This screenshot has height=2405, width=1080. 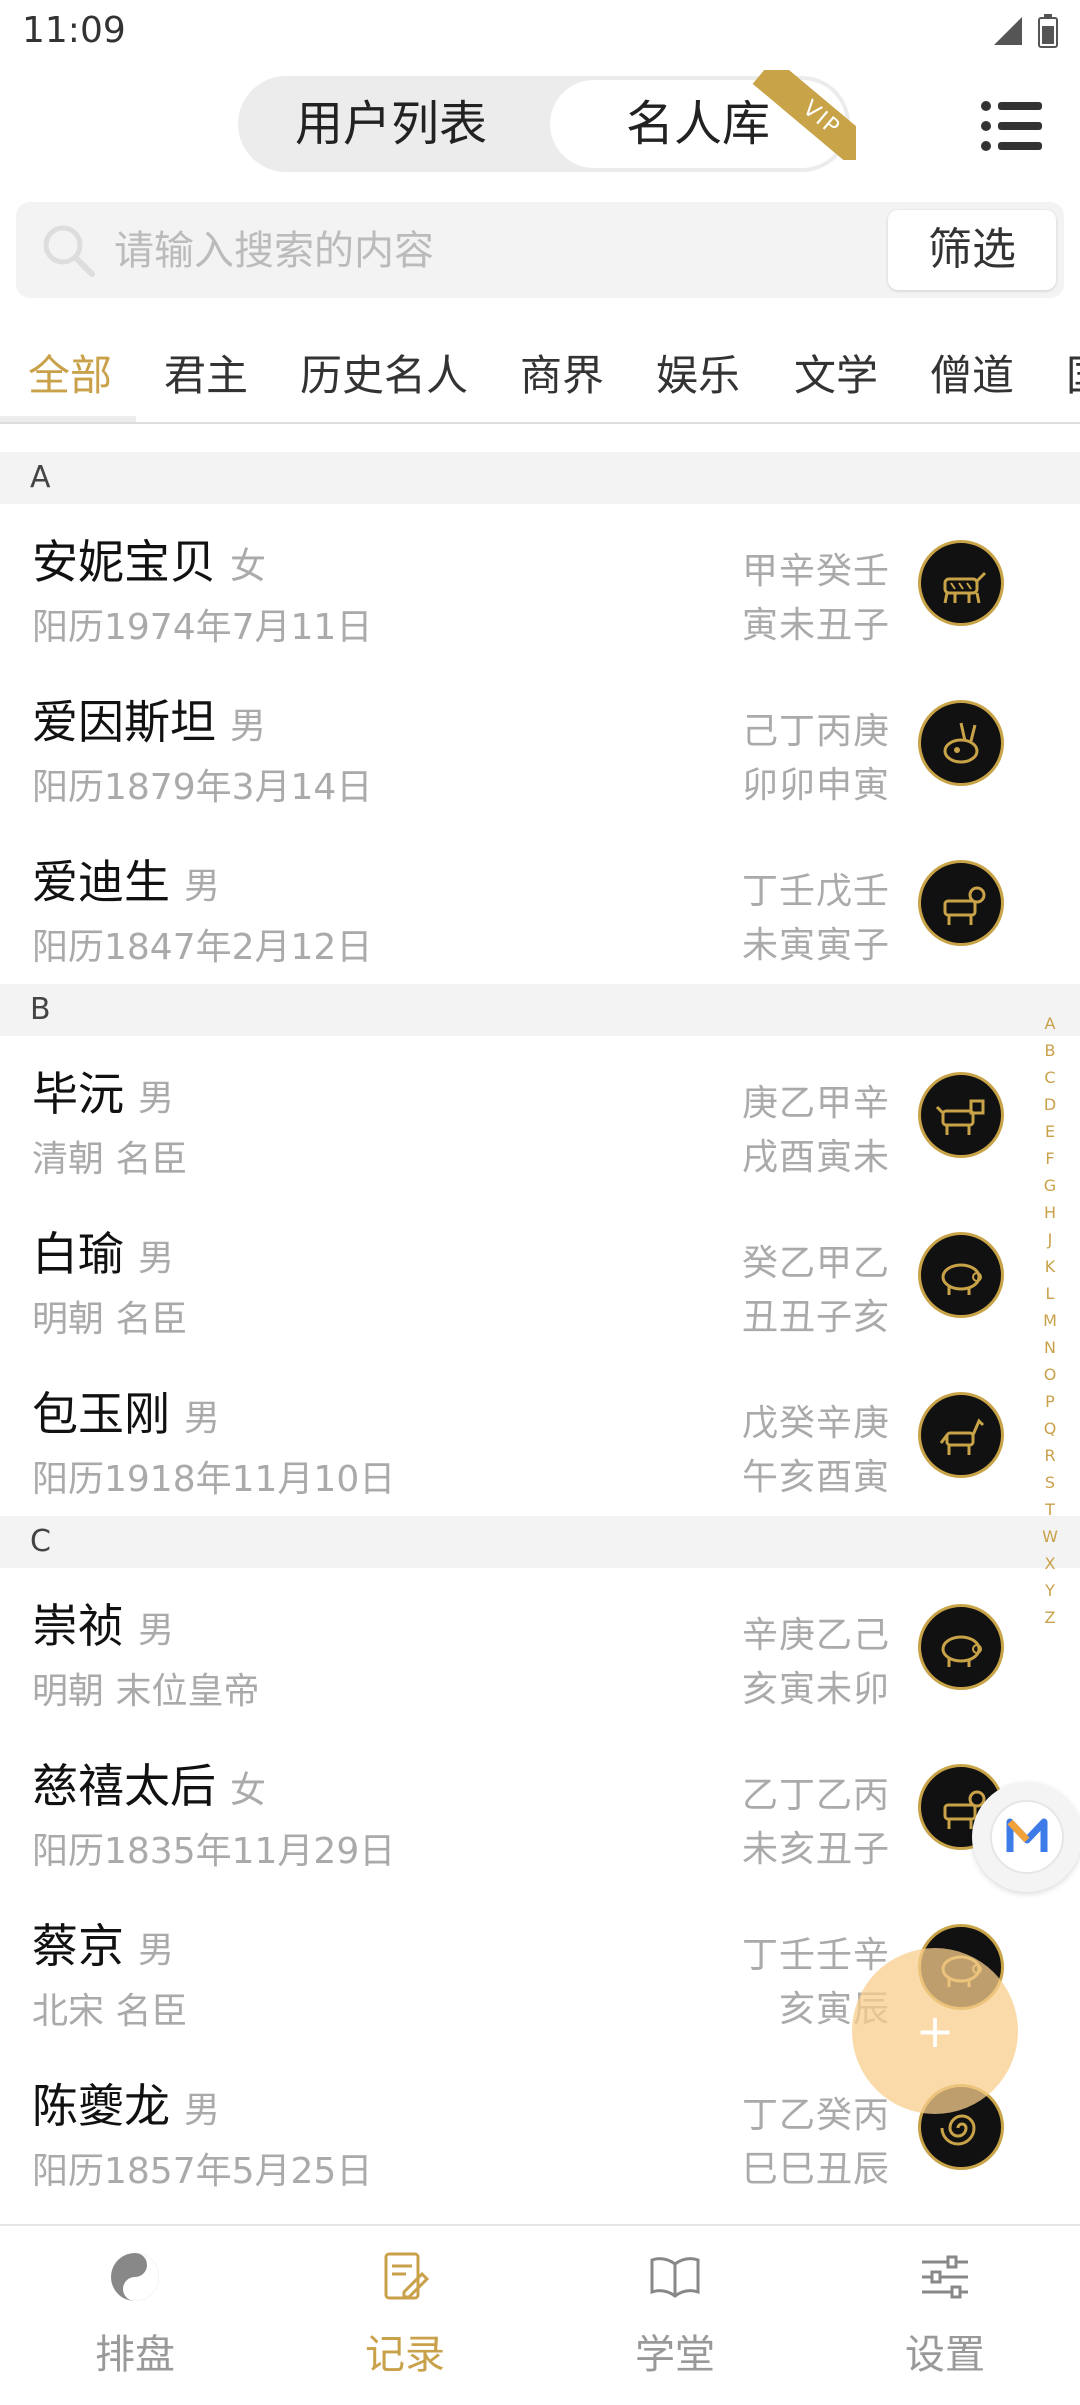 What do you see at coordinates (1050, 1212) in the screenshot?
I see `alphabet-index-letter: H` at bounding box center [1050, 1212].